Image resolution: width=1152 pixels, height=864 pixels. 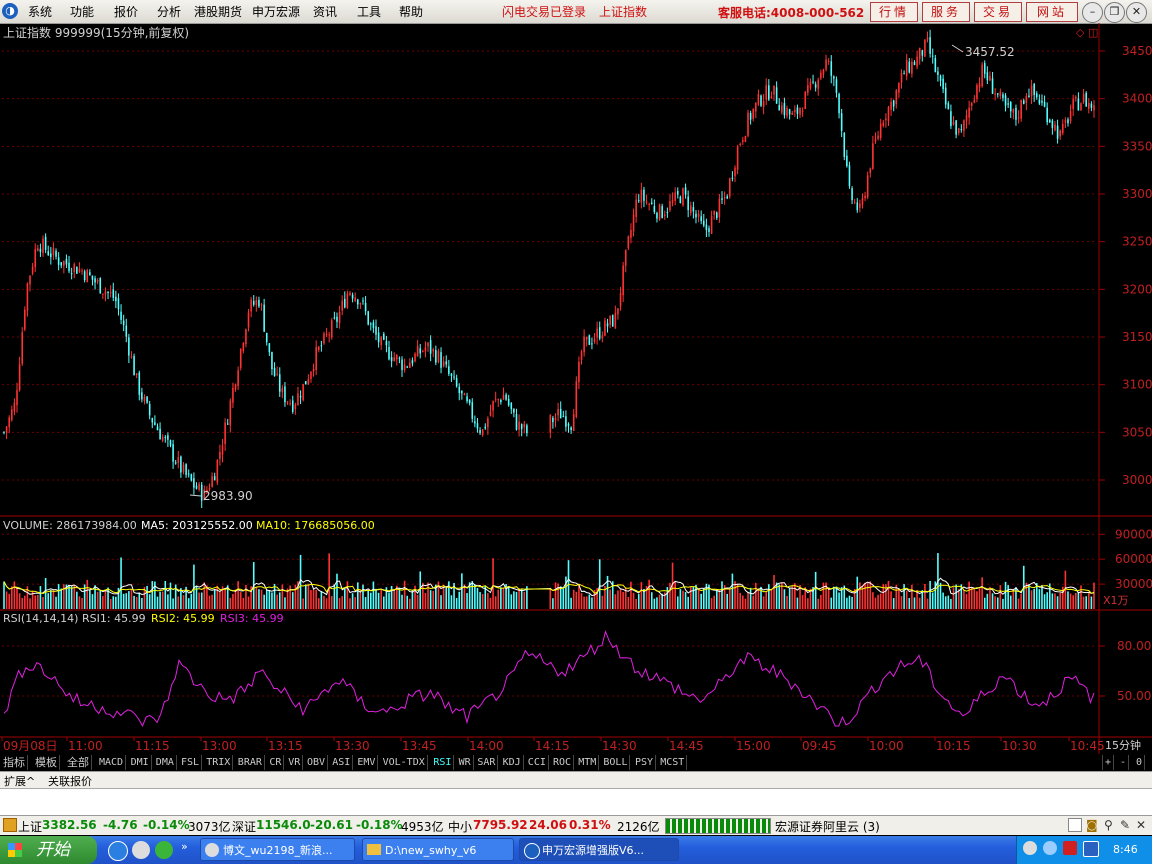 What do you see at coordinates (1140, 762) in the screenshot?
I see `indicator-reset-button: 0` at bounding box center [1140, 762].